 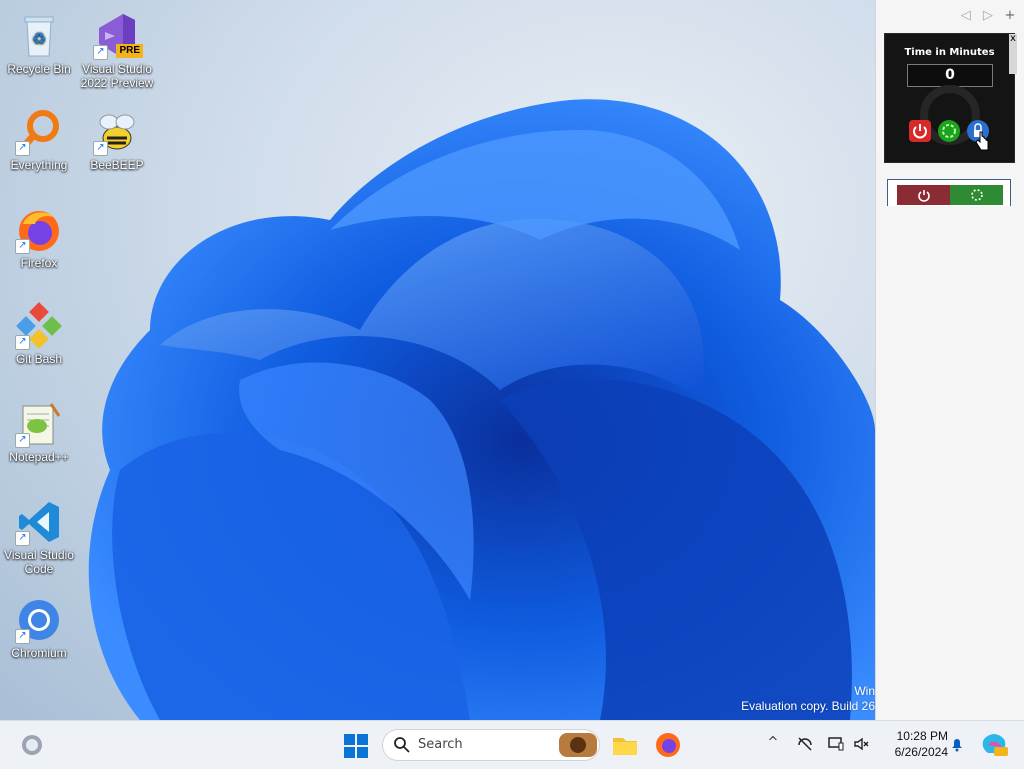 What do you see at coordinates (966, 15) in the screenshot?
I see `previous-icon: ◁` at bounding box center [966, 15].